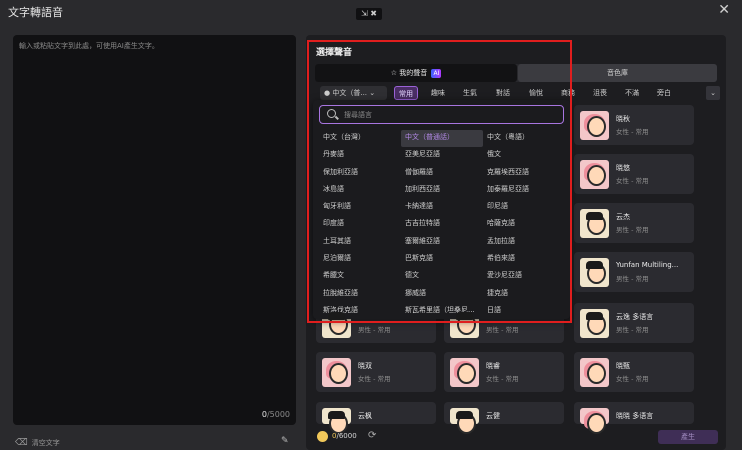 This screenshot has width=742, height=450. I want to click on voice-card: 云健, so click(504, 418).